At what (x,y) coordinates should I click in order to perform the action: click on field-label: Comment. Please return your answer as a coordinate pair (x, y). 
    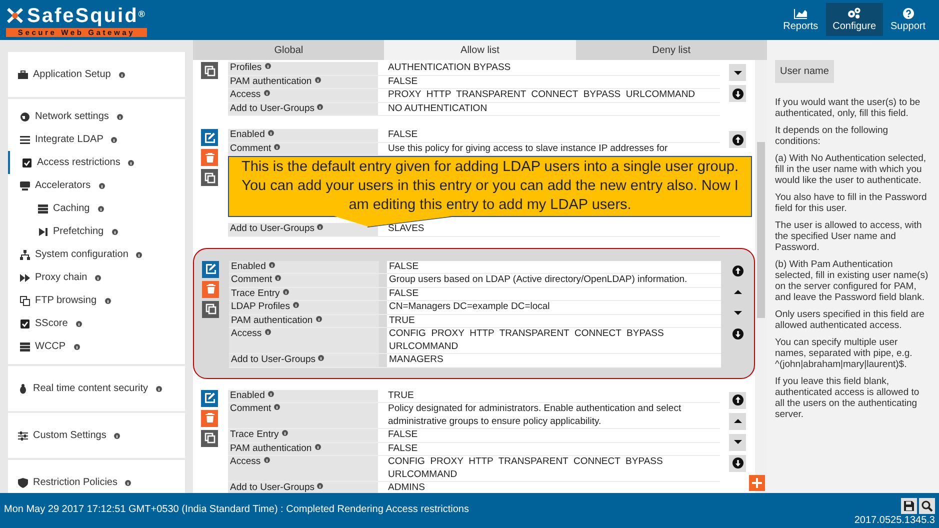
    Looking at the image, I should click on (304, 280).